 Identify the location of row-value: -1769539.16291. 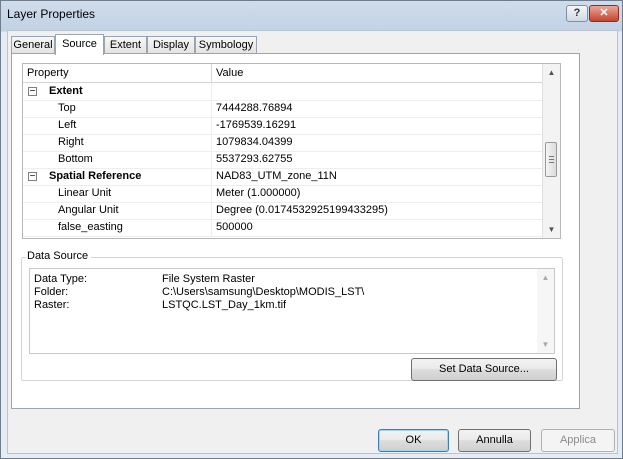
(256, 125).